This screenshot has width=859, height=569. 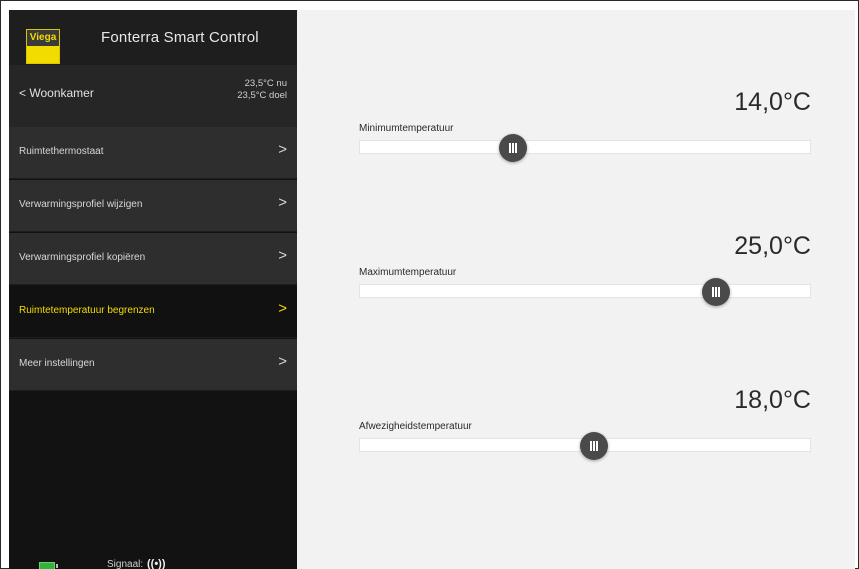 What do you see at coordinates (153, 96) in the screenshot?
I see `room-header: < Woonkamer 23,5°C nu 23,5°C doel` at bounding box center [153, 96].